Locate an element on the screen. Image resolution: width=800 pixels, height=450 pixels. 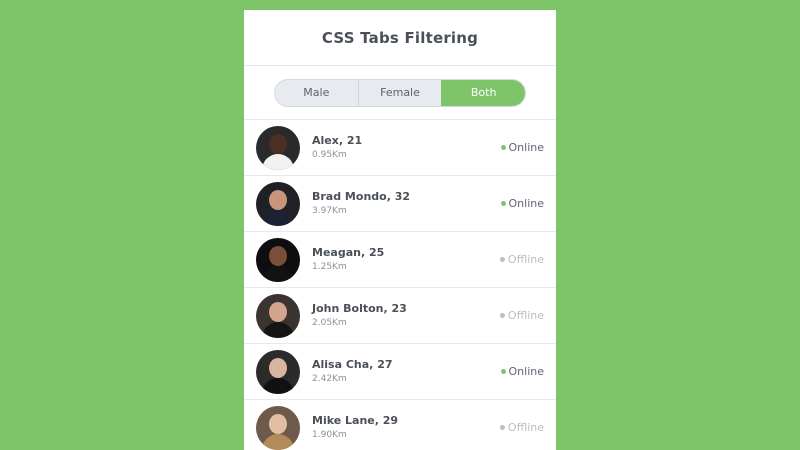
user-distance: 3.97Km is located at coordinates (329, 210).